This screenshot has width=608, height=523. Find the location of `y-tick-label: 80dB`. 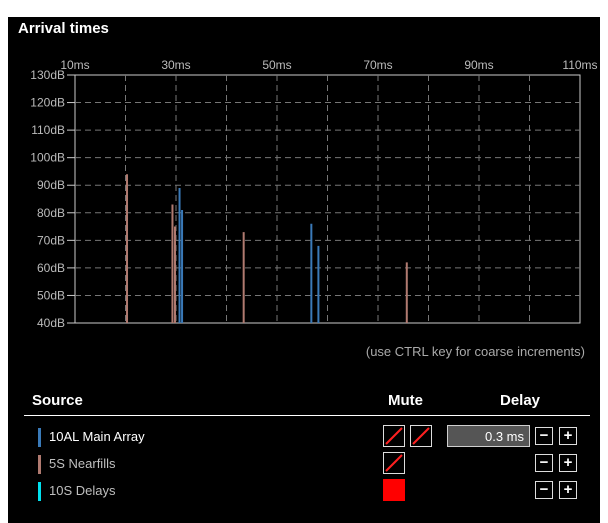

y-tick-label: 80dB is located at coordinates (51, 213).